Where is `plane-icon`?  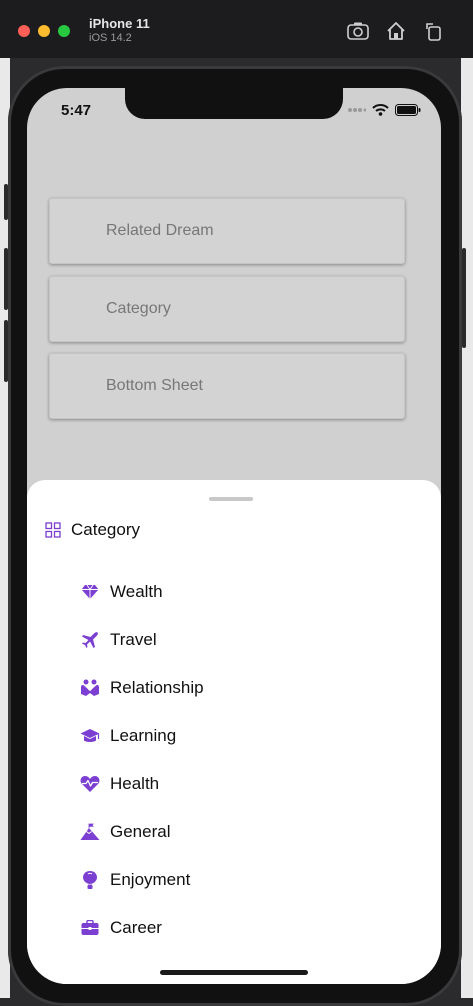
plane-icon is located at coordinates (90, 640).